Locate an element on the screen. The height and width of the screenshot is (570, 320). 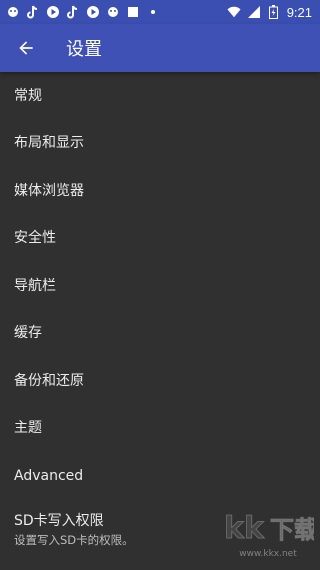
status-bar: 9:21 is located at coordinates (160, 12).